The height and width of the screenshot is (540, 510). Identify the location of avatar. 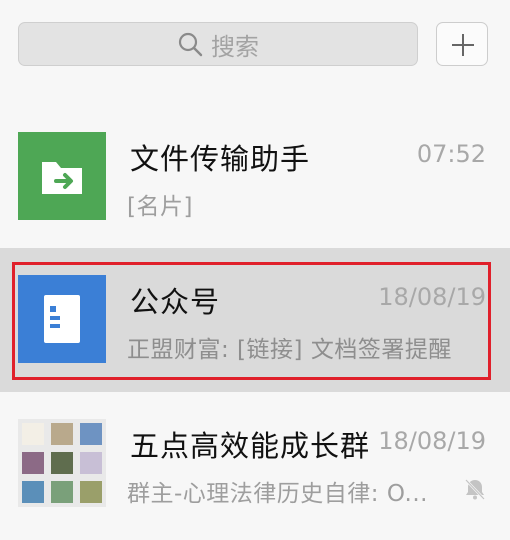
(62, 176).